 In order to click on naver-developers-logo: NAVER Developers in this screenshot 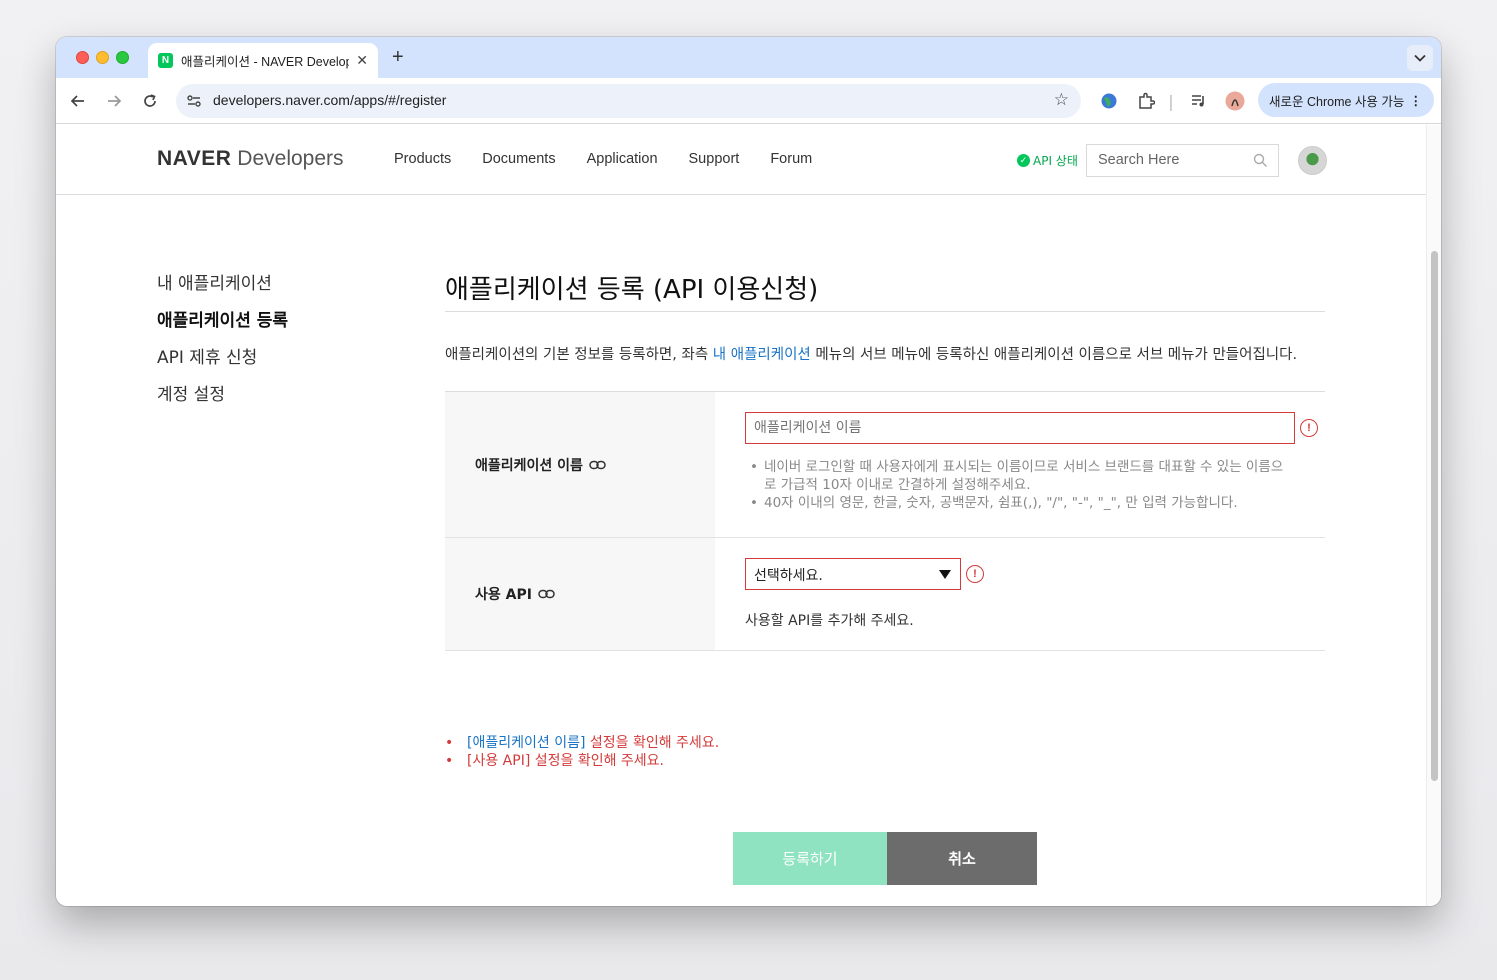, I will do `click(250, 159)`.